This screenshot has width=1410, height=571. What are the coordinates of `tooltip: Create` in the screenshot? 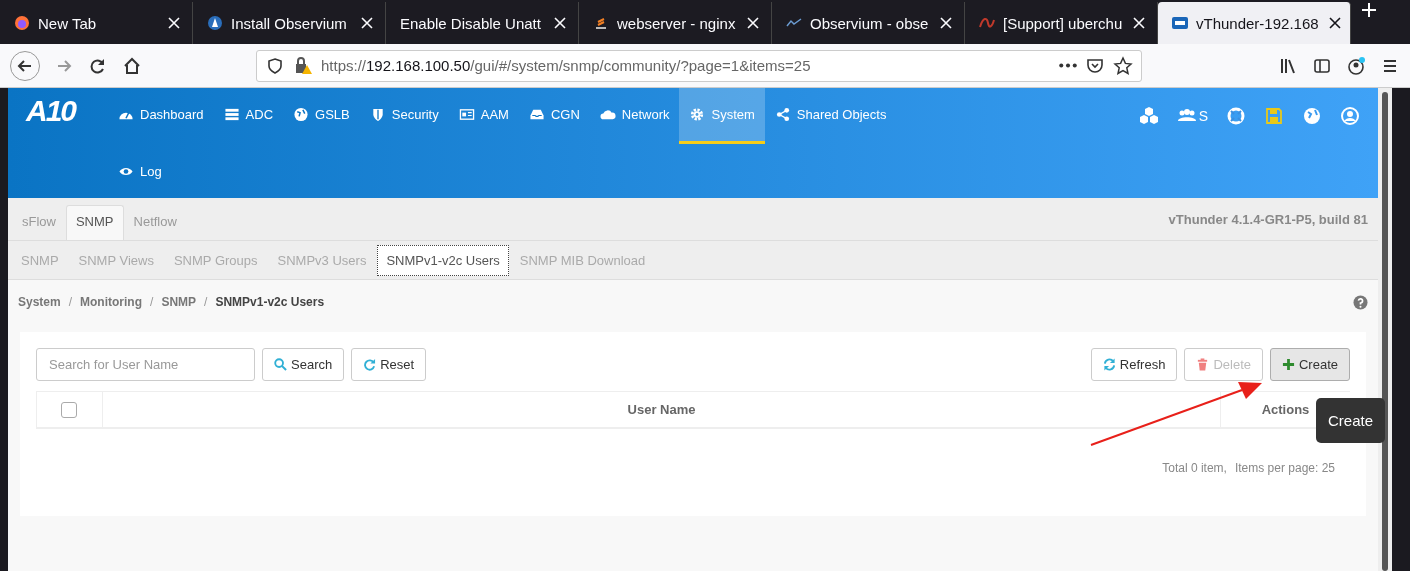 It's located at (1351, 420).